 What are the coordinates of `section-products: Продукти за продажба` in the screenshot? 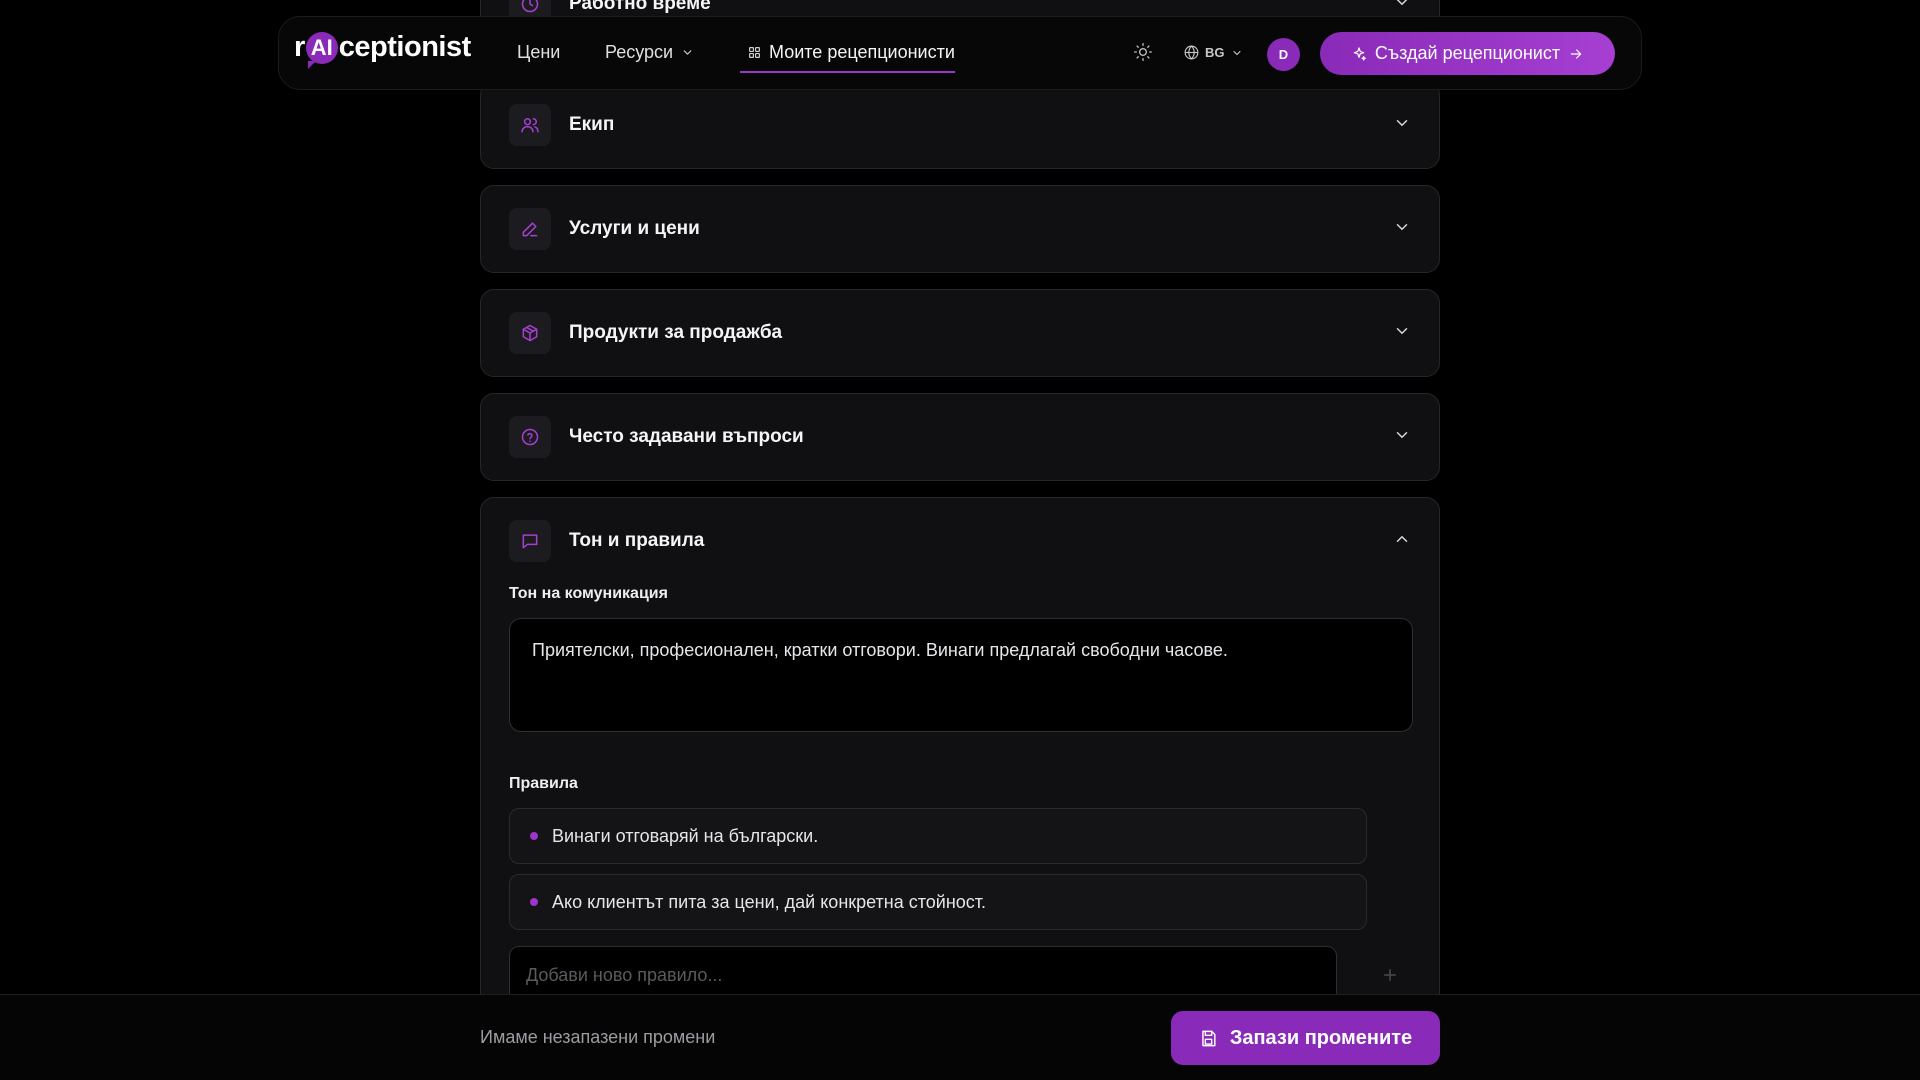 It's located at (960, 333).